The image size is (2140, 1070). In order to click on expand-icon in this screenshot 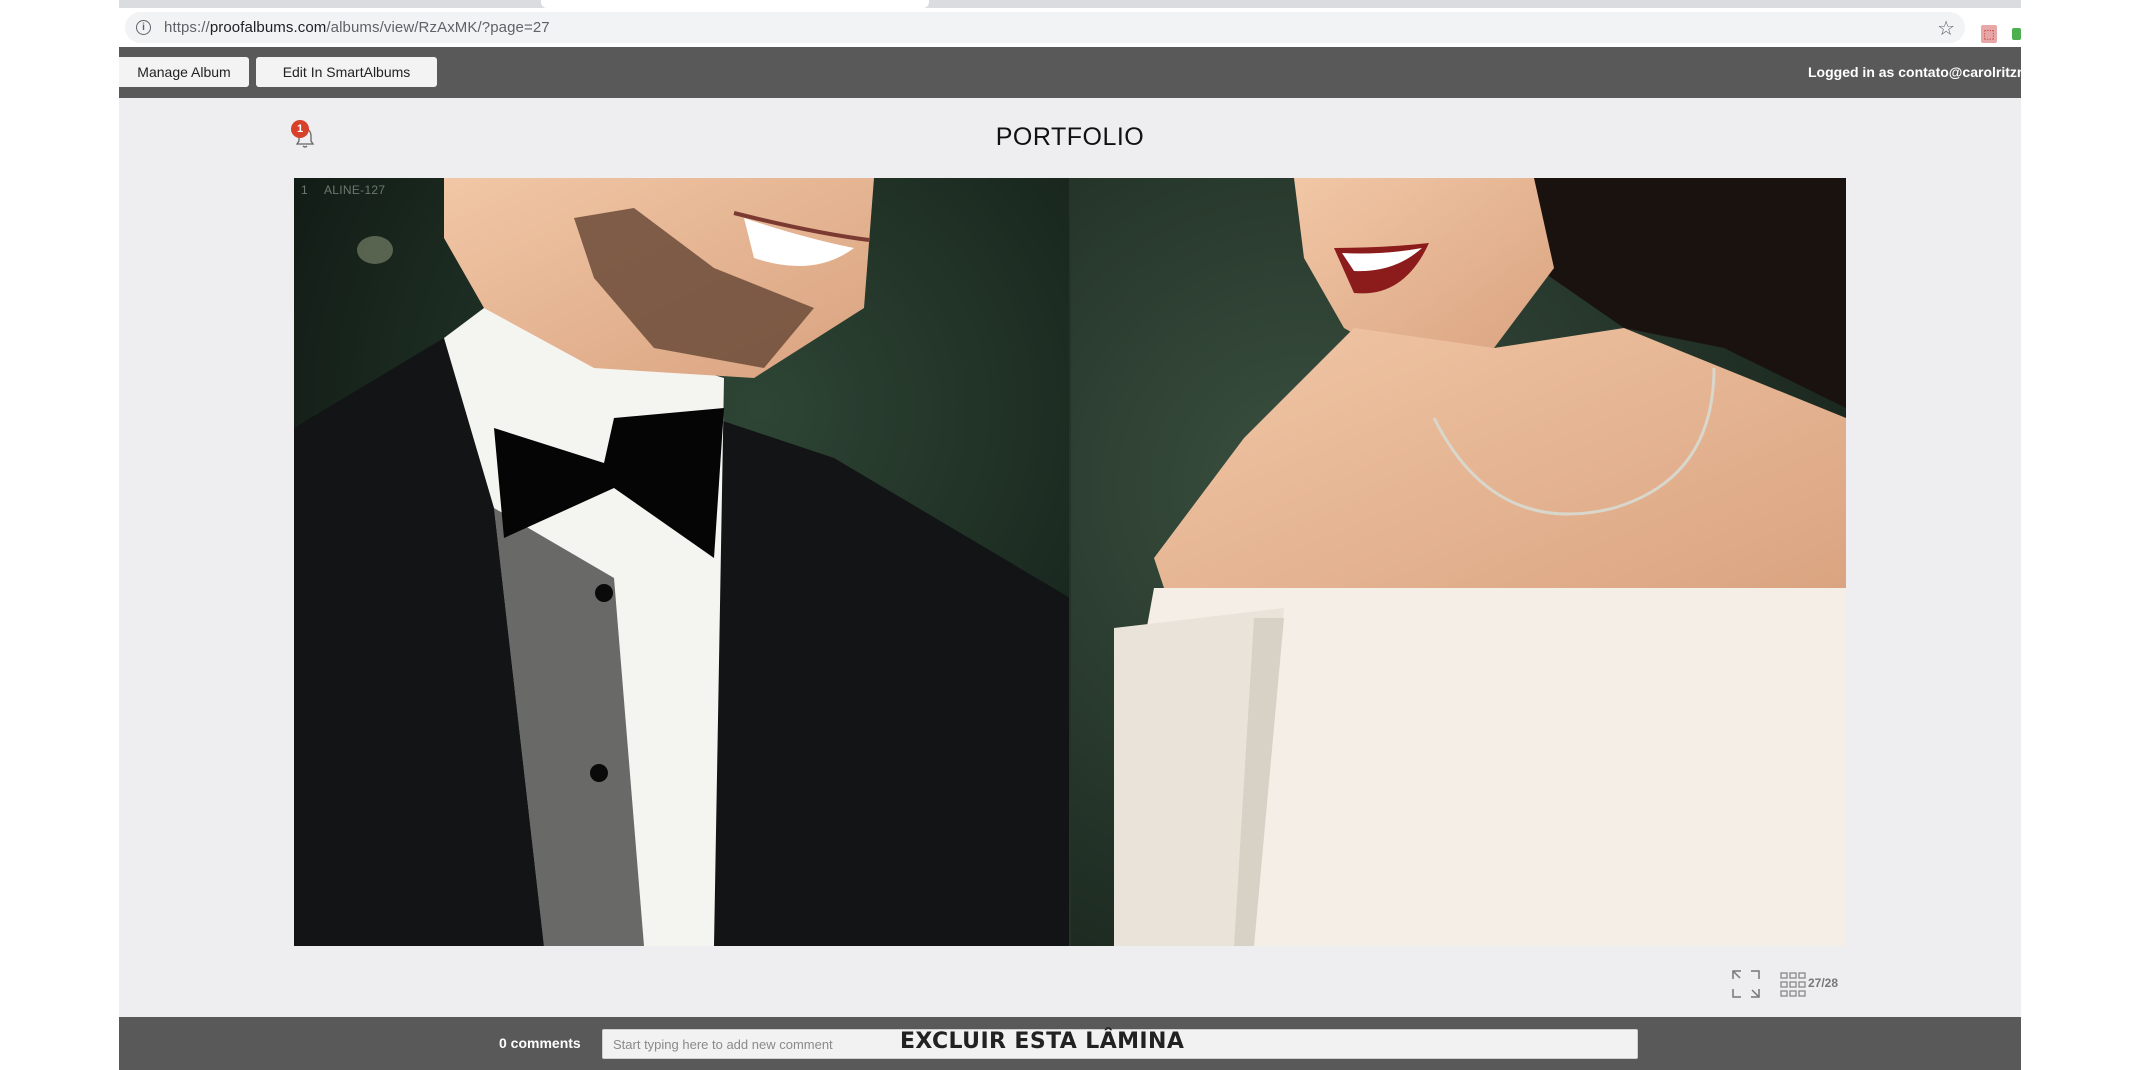, I will do `click(1746, 984)`.